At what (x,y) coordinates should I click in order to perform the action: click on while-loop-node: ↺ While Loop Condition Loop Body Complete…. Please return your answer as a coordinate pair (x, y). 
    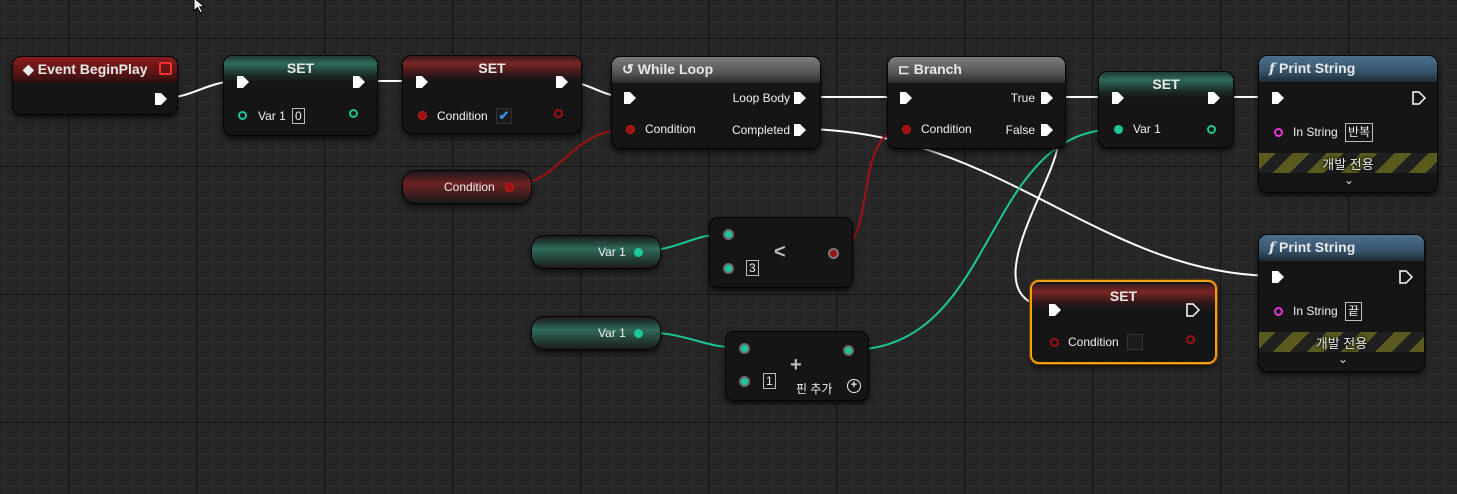
    Looking at the image, I should click on (716, 102).